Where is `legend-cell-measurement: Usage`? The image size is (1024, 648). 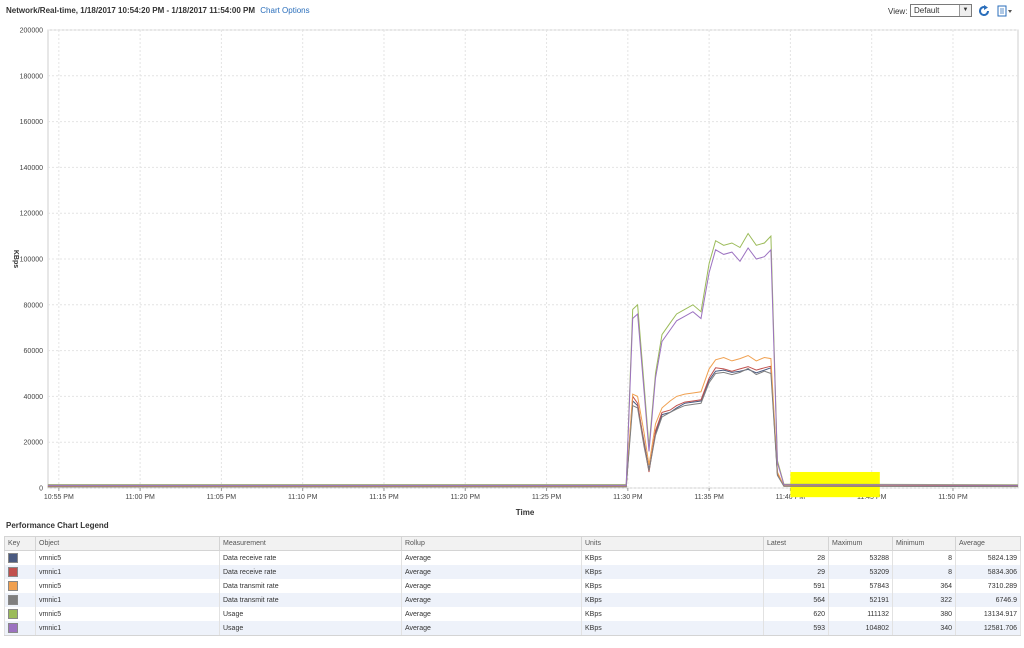
legend-cell-measurement: Usage is located at coordinates (310, 614).